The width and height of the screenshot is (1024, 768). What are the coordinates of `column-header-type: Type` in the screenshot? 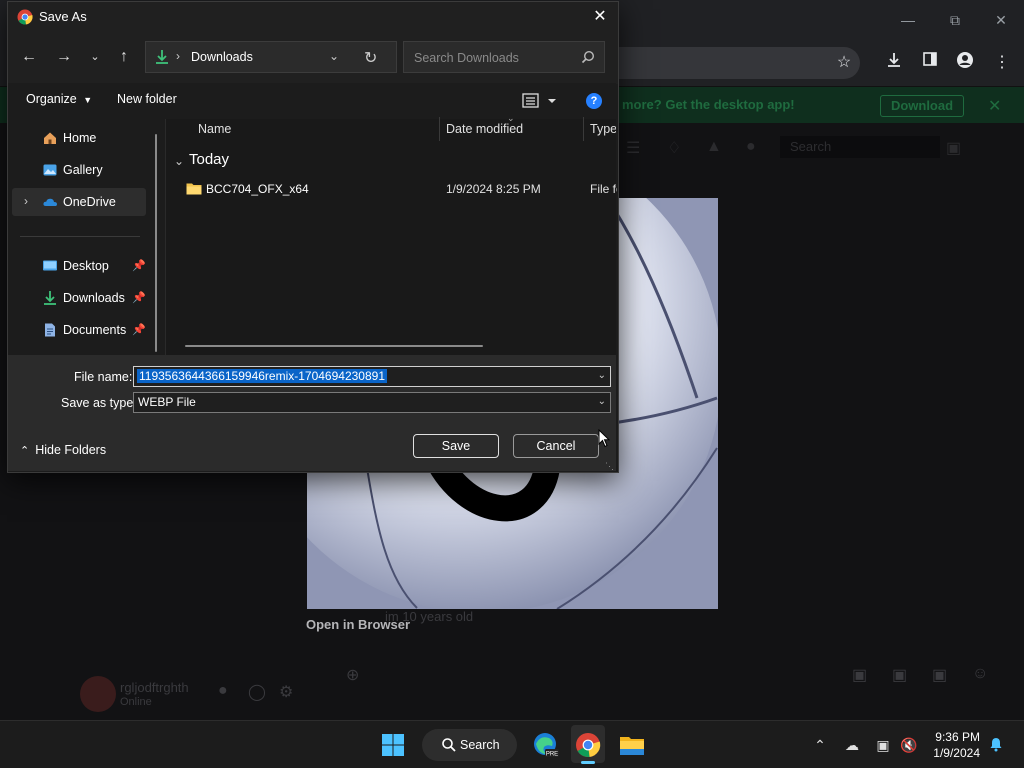 It's located at (603, 129).